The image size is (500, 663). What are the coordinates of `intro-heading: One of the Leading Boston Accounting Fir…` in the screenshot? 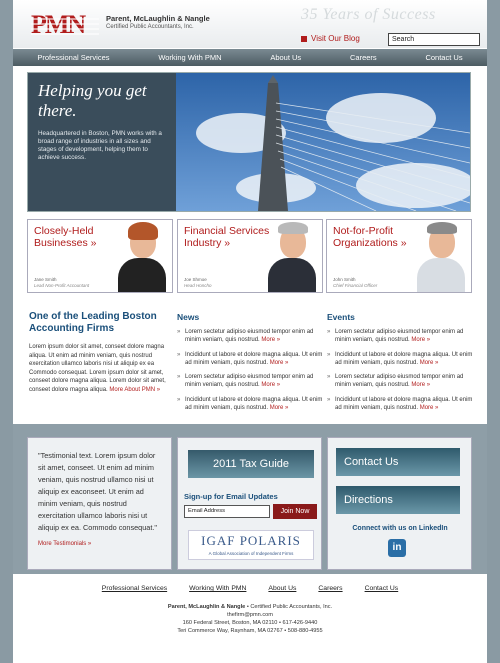 It's located at (93, 323).